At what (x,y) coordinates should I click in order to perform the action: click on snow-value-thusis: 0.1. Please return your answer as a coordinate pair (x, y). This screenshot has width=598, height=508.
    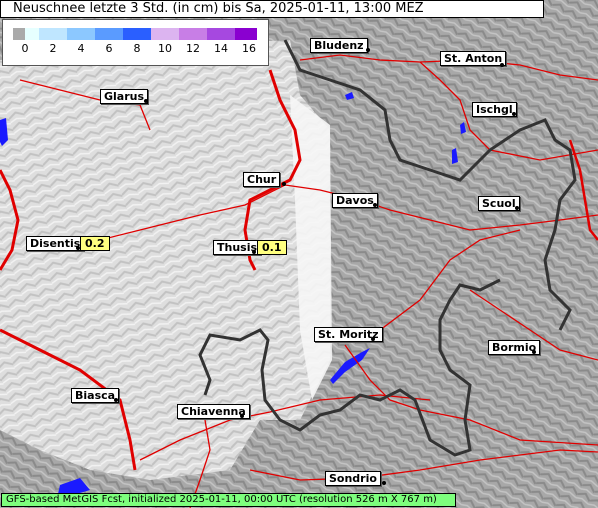
    Looking at the image, I should click on (272, 247).